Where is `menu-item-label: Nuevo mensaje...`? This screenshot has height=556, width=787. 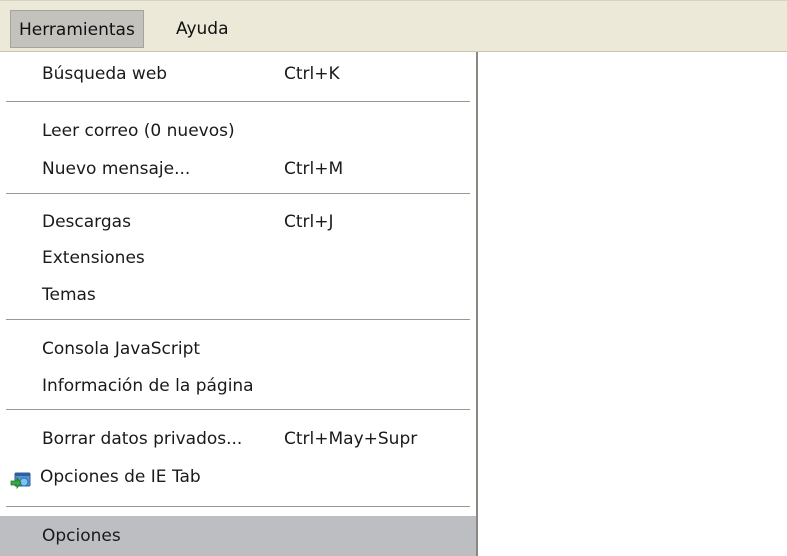
menu-item-label: Nuevo mensaje... is located at coordinates (116, 169).